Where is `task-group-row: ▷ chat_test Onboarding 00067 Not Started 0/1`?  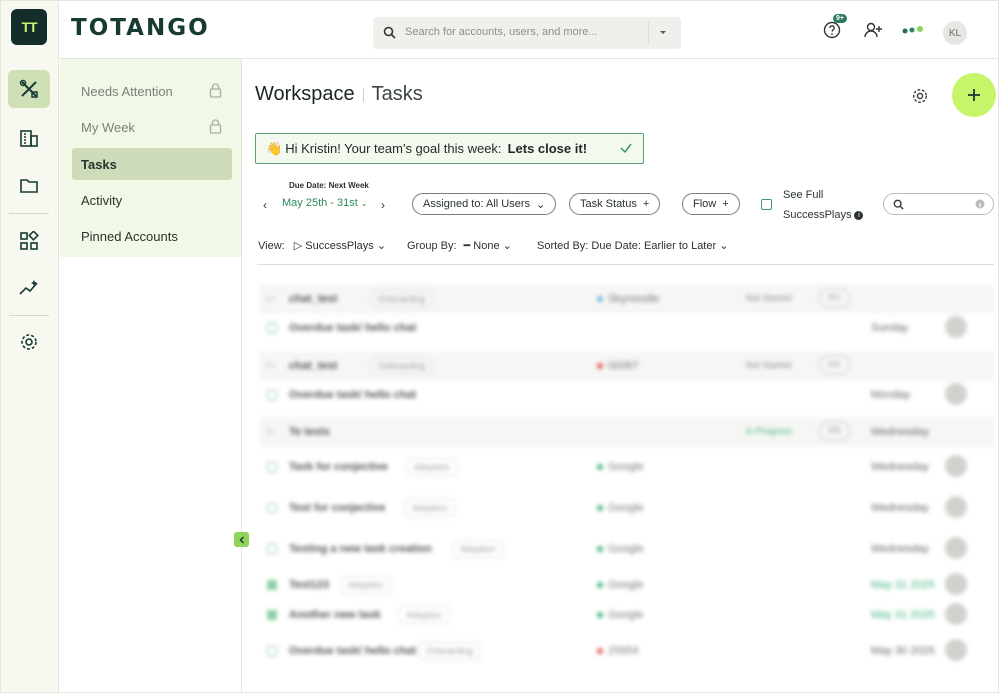 task-group-row: ▷ chat_test Onboarding 00067 Not Started 0/1 is located at coordinates (626, 366).